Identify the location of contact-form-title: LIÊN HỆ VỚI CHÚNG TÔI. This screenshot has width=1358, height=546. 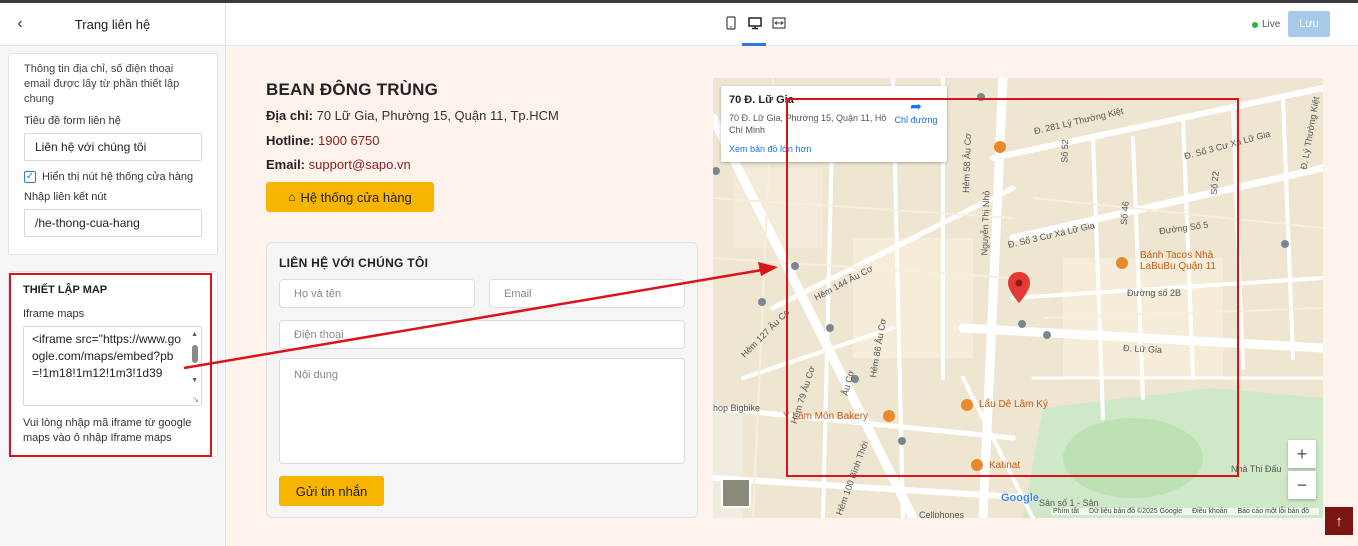
(354, 263).